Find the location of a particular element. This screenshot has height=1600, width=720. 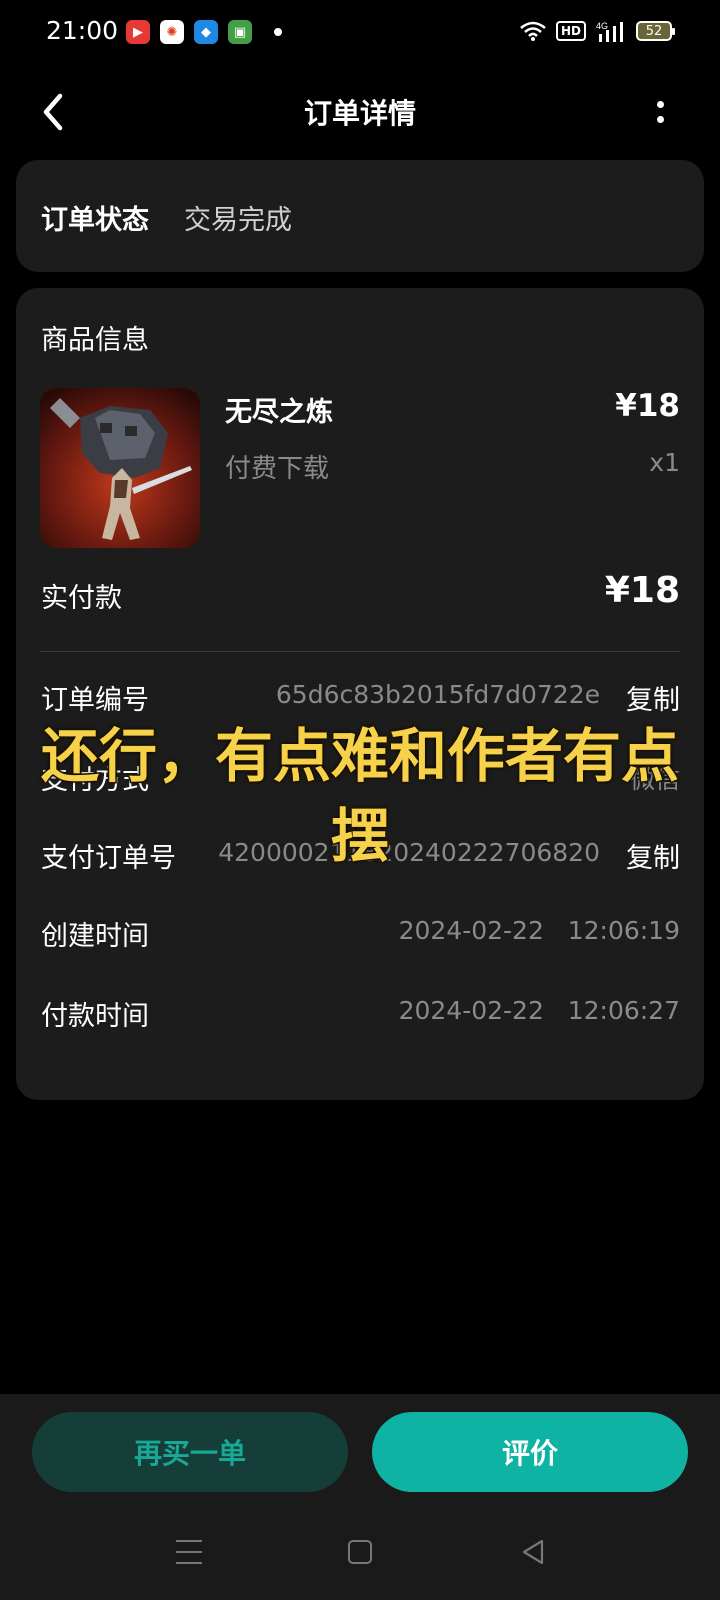

android-app-icon: ▣ is located at coordinates (240, 32).